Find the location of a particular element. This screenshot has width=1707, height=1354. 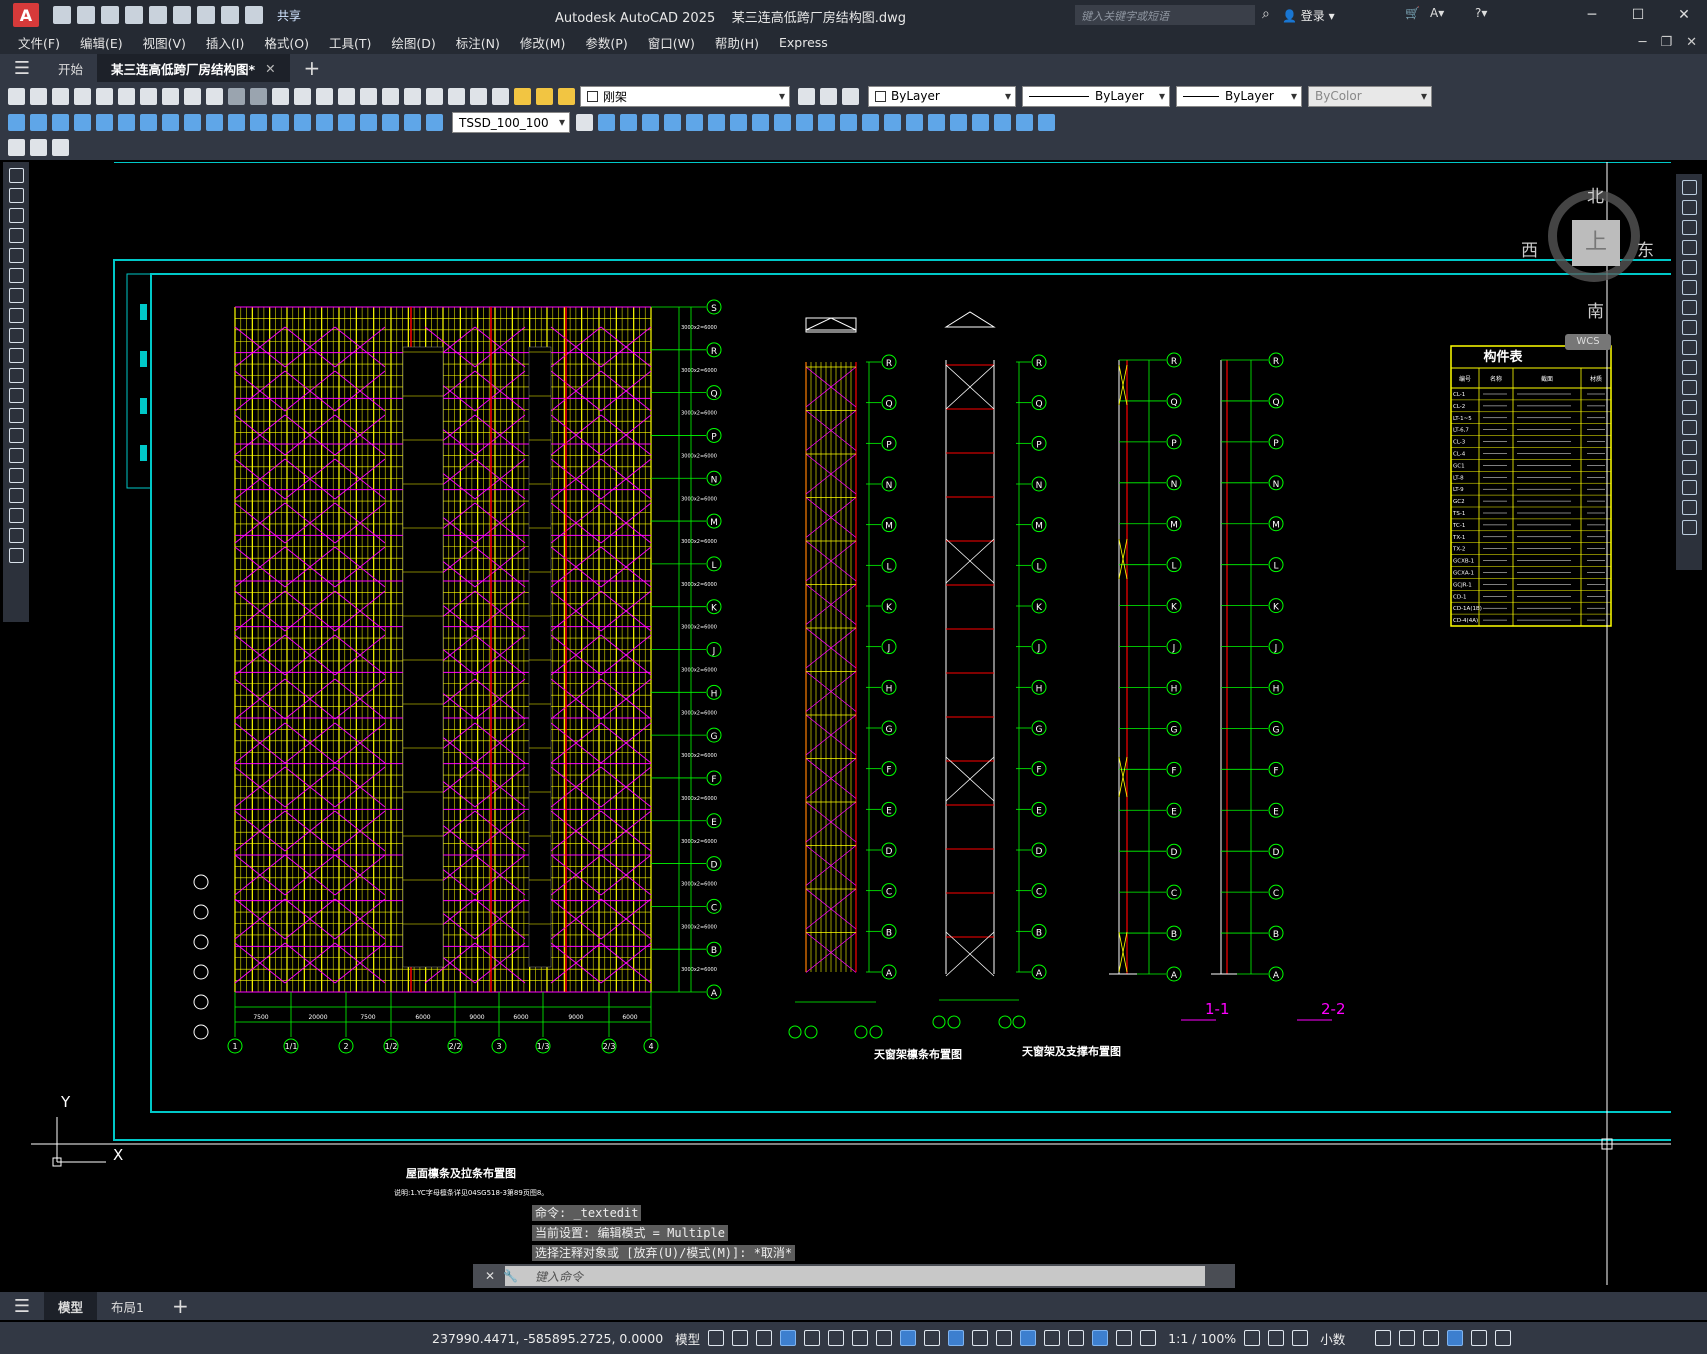

menu-express: Express is located at coordinates (803, 42).